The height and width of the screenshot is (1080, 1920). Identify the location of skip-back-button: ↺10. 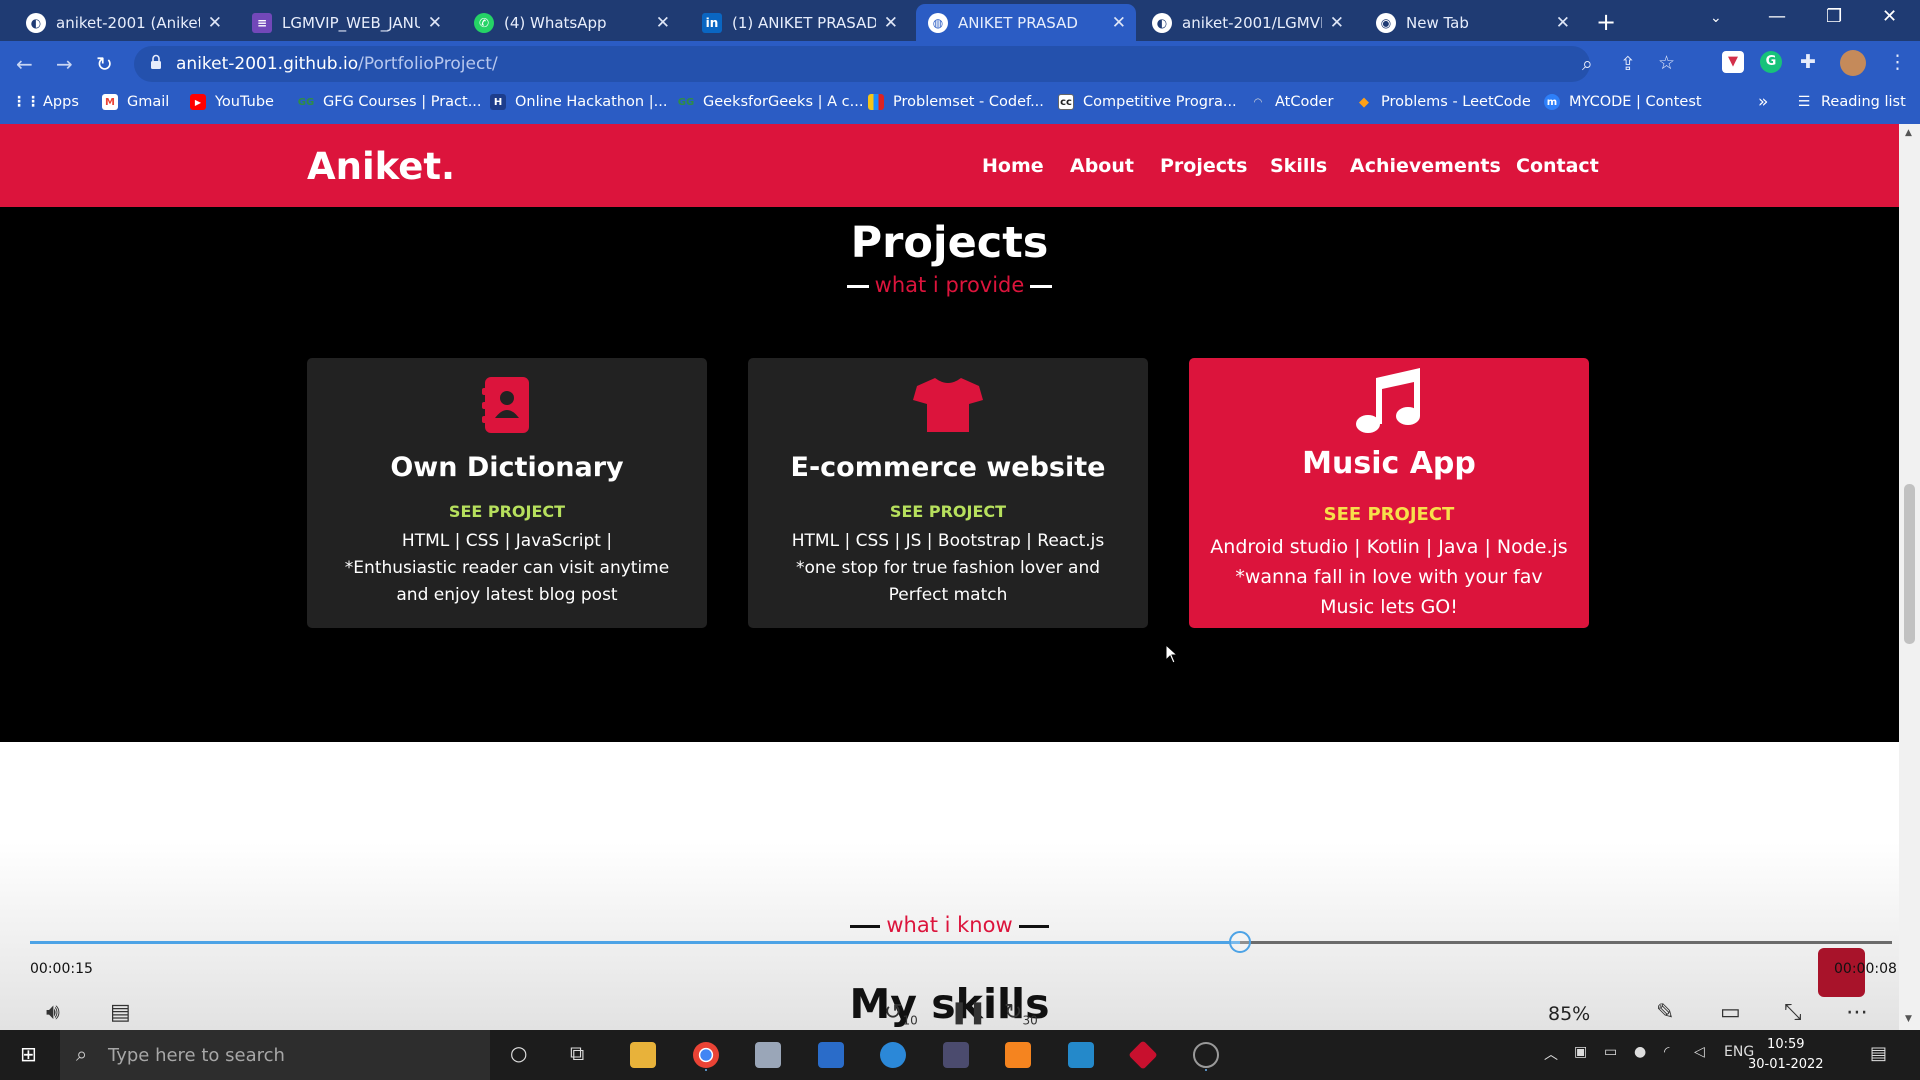
(901, 1013).